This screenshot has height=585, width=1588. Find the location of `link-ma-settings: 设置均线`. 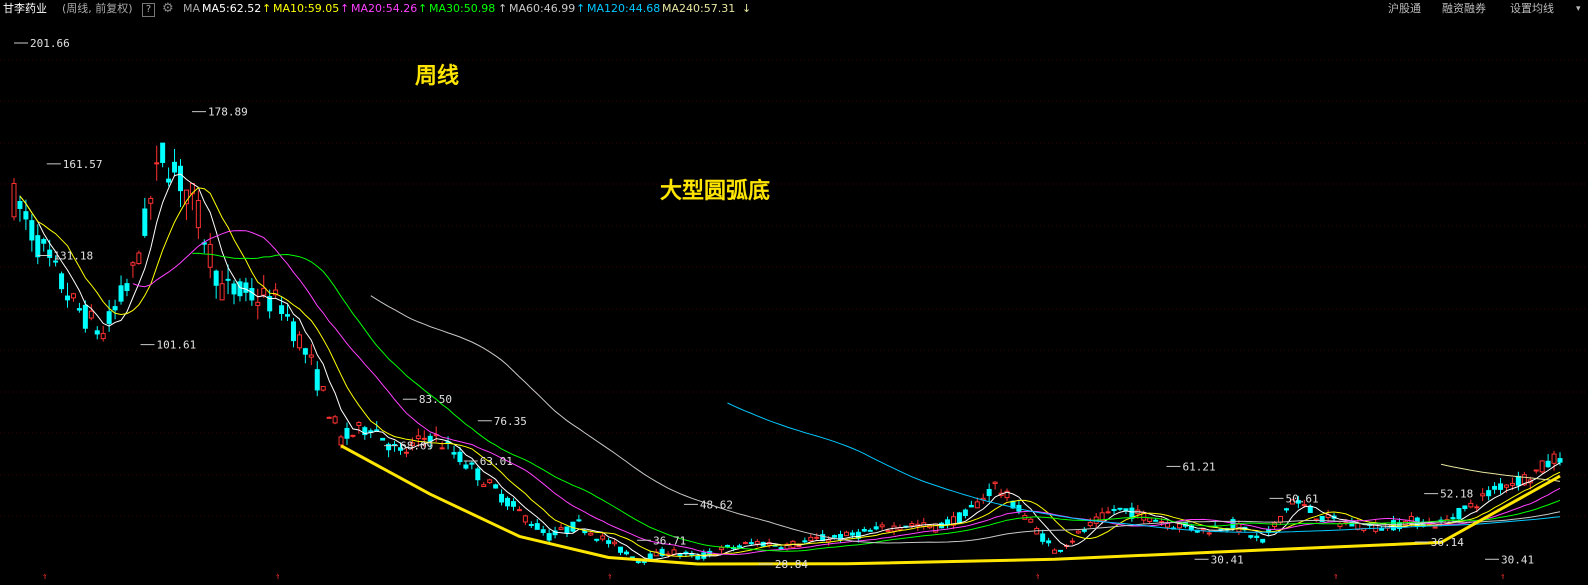

link-ma-settings: 设置均线 is located at coordinates (1532, 9).